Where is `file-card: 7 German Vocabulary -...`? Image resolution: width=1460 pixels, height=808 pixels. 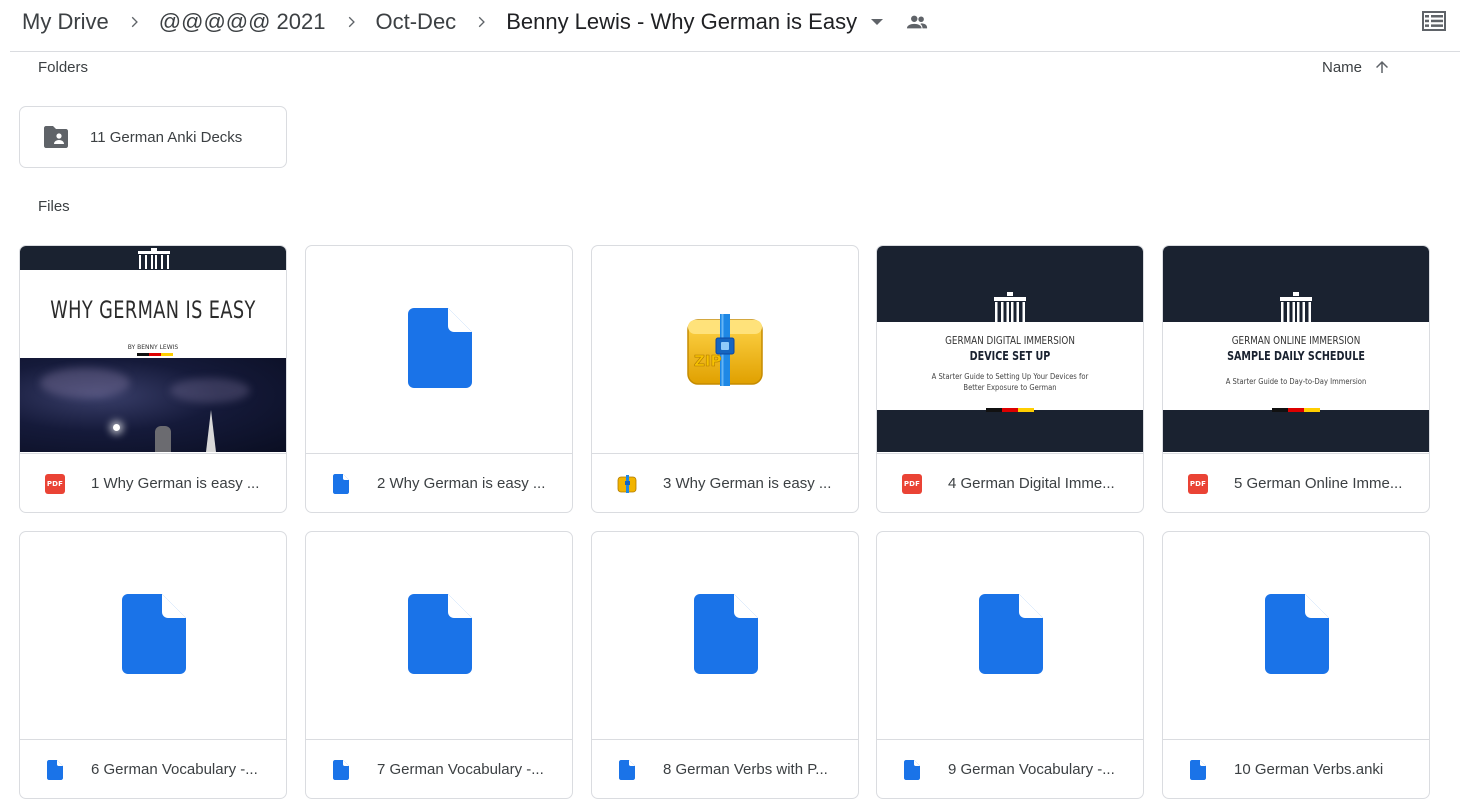
file-card: 7 German Vocabulary -... is located at coordinates (439, 665).